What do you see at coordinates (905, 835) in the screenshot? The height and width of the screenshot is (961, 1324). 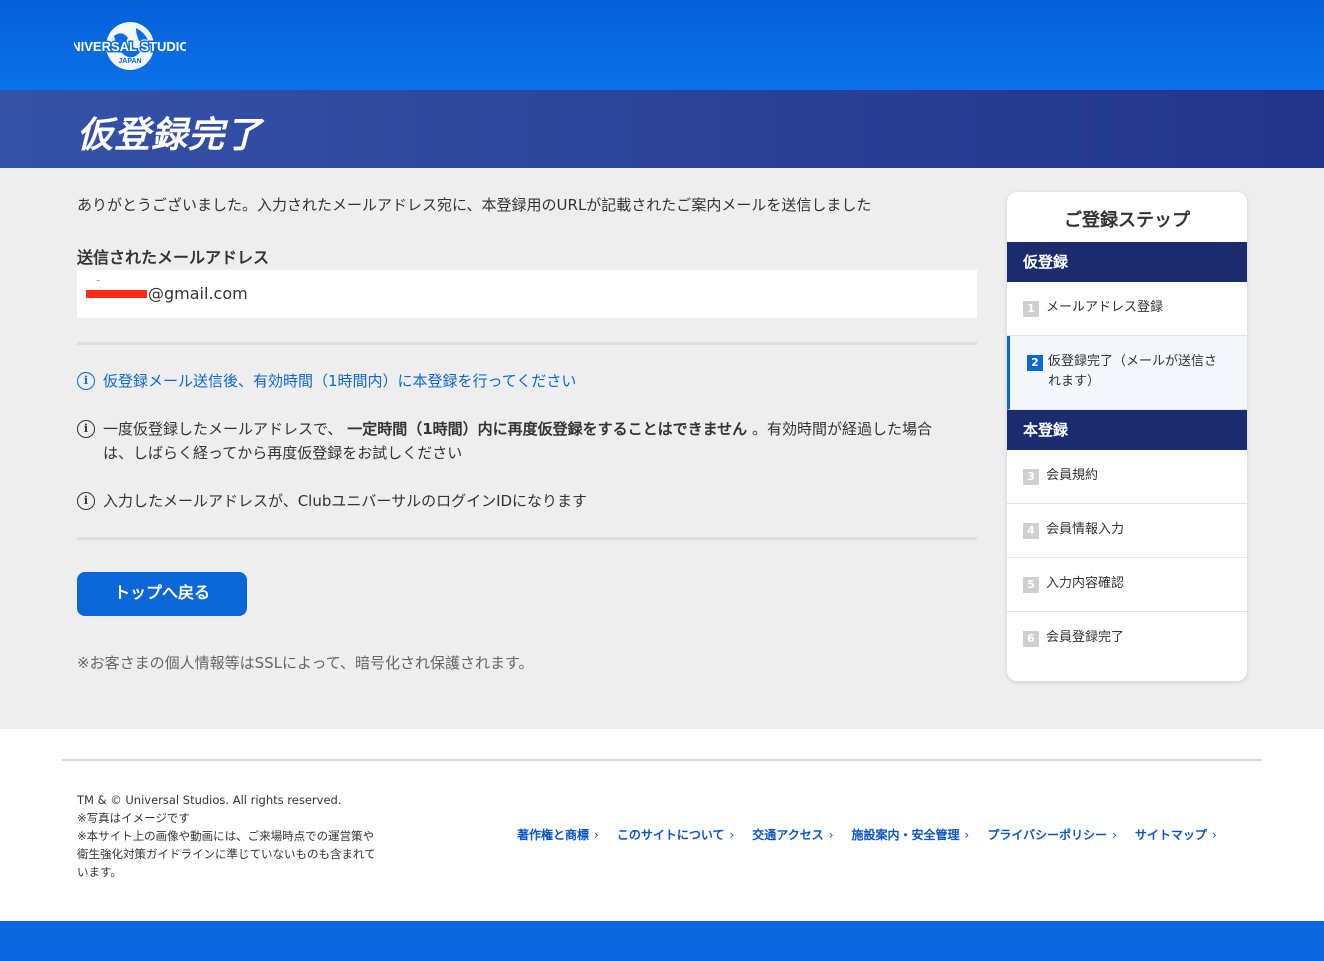 I see `footer-link-label: 施設案内・安全管理` at bounding box center [905, 835].